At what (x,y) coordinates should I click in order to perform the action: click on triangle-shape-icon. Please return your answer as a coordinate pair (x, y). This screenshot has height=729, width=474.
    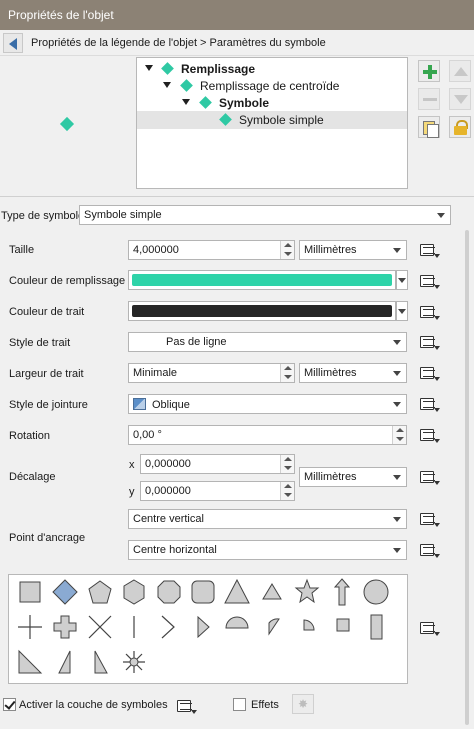
    Looking at the image, I should click on (237, 592).